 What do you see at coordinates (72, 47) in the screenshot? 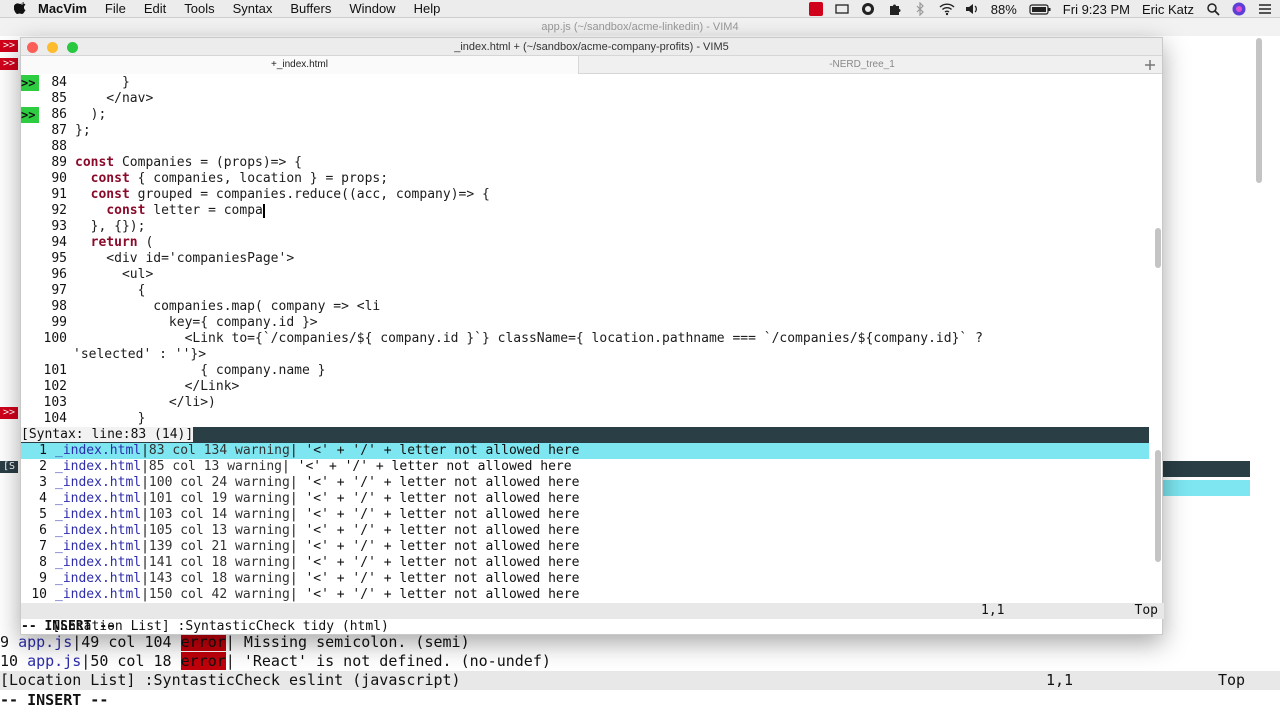
I see `zoom-icon` at bounding box center [72, 47].